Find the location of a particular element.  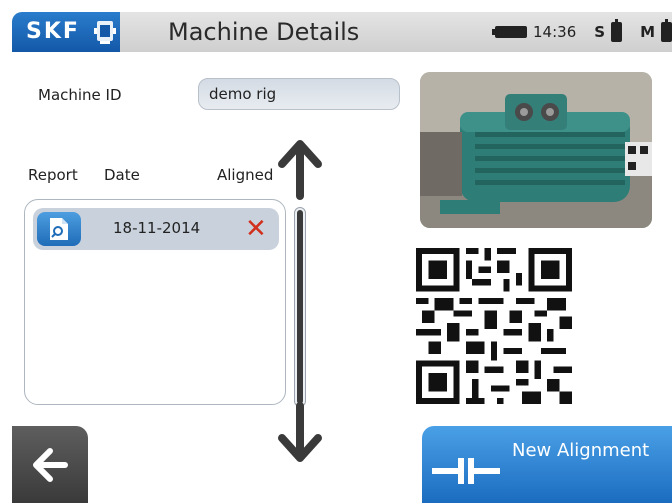

back-button is located at coordinates (50, 464).